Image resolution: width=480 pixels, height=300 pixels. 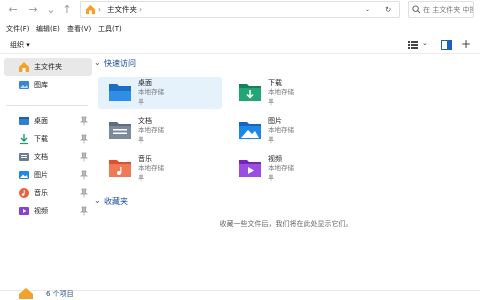 I want to click on sidebar-item-pictures: 图片, so click(x=48, y=175).